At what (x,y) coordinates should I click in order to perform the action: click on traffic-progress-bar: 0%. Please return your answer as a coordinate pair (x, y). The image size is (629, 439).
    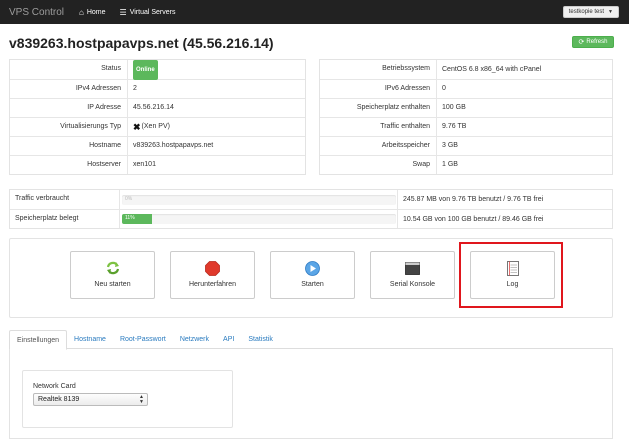
    Looking at the image, I should click on (259, 199).